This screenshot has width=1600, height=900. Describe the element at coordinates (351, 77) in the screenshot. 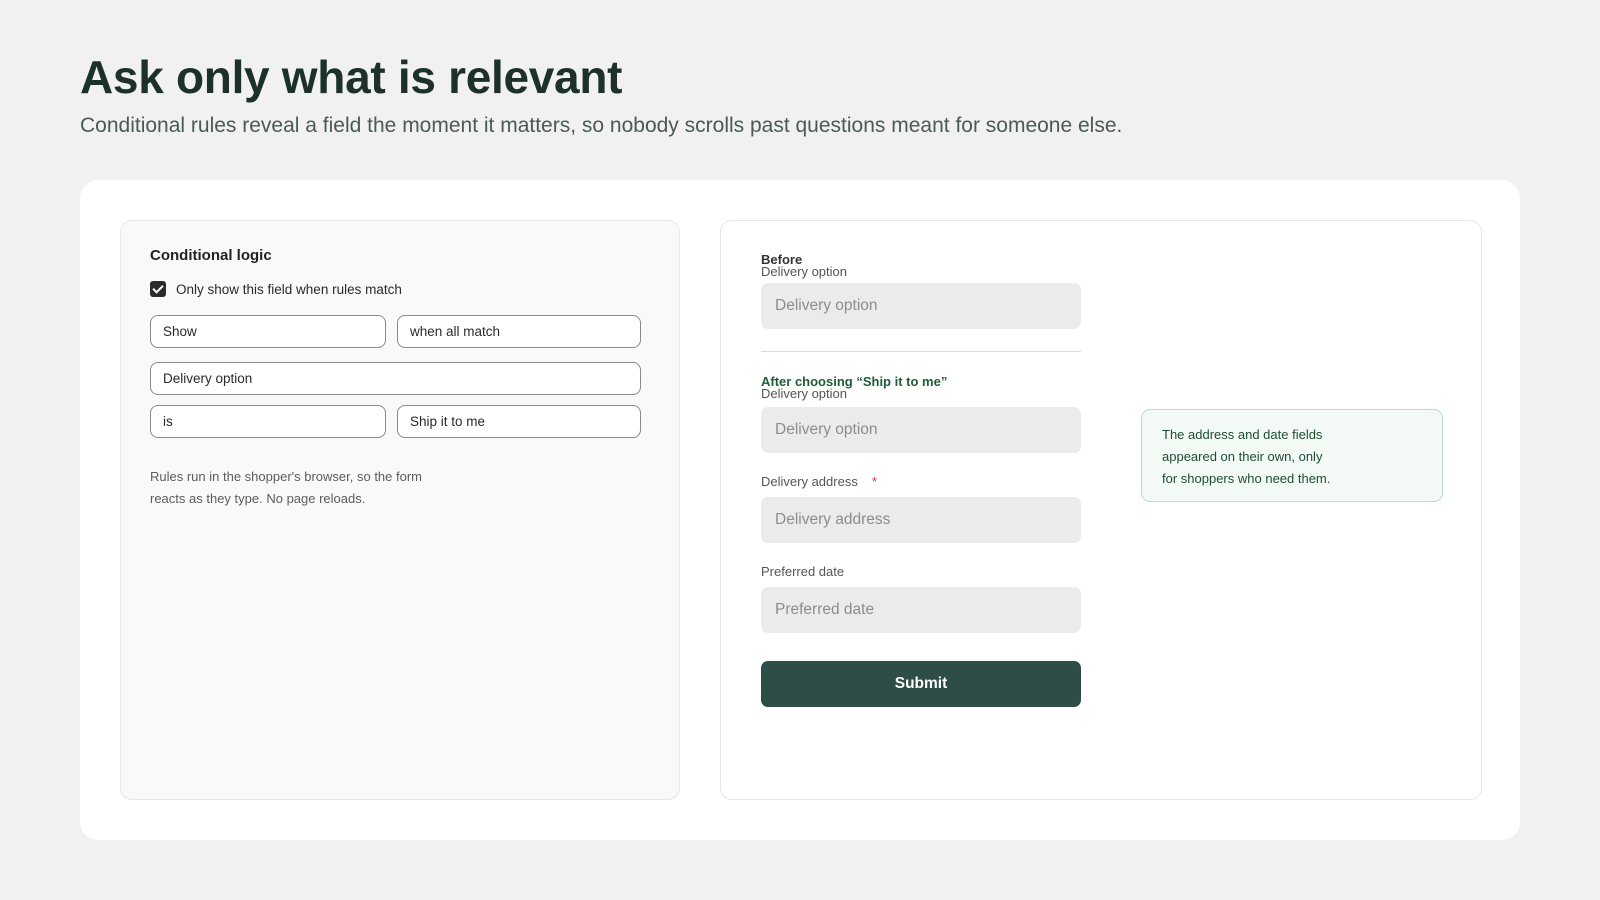

I see `page-title: Ask only what is relevant` at that location.